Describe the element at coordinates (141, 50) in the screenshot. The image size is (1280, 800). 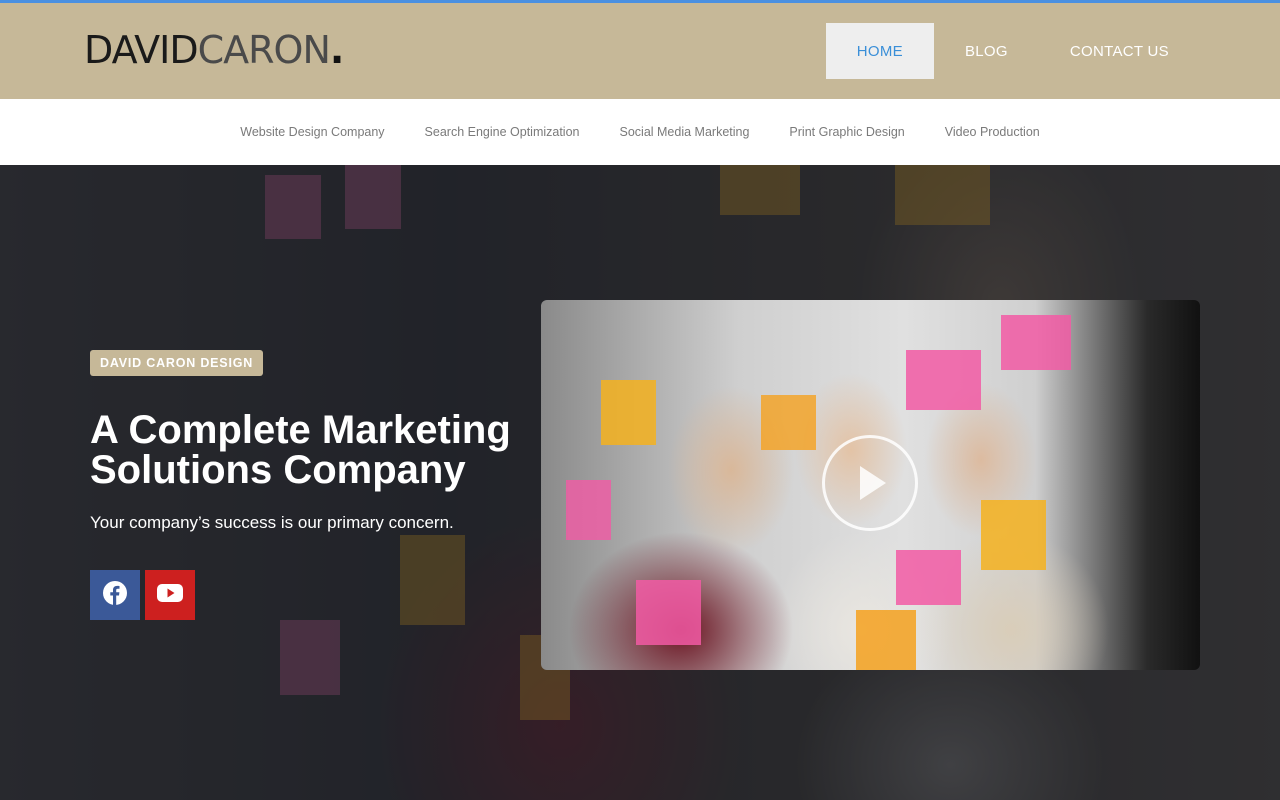
I see `logo-text-david: DAVID` at that location.